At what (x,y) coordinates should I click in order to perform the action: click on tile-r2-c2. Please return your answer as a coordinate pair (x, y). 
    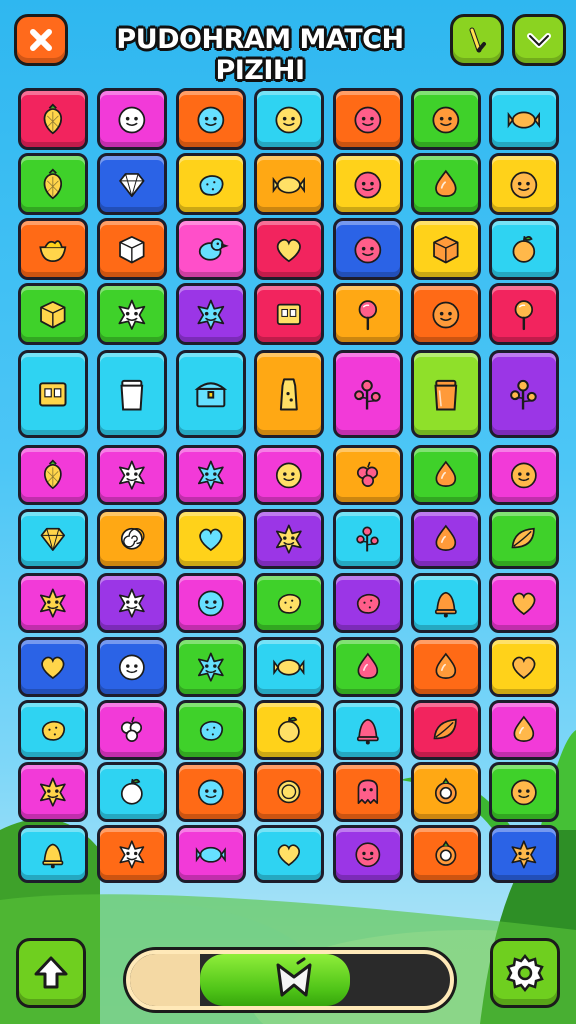
    Looking at the image, I should click on (132, 184).